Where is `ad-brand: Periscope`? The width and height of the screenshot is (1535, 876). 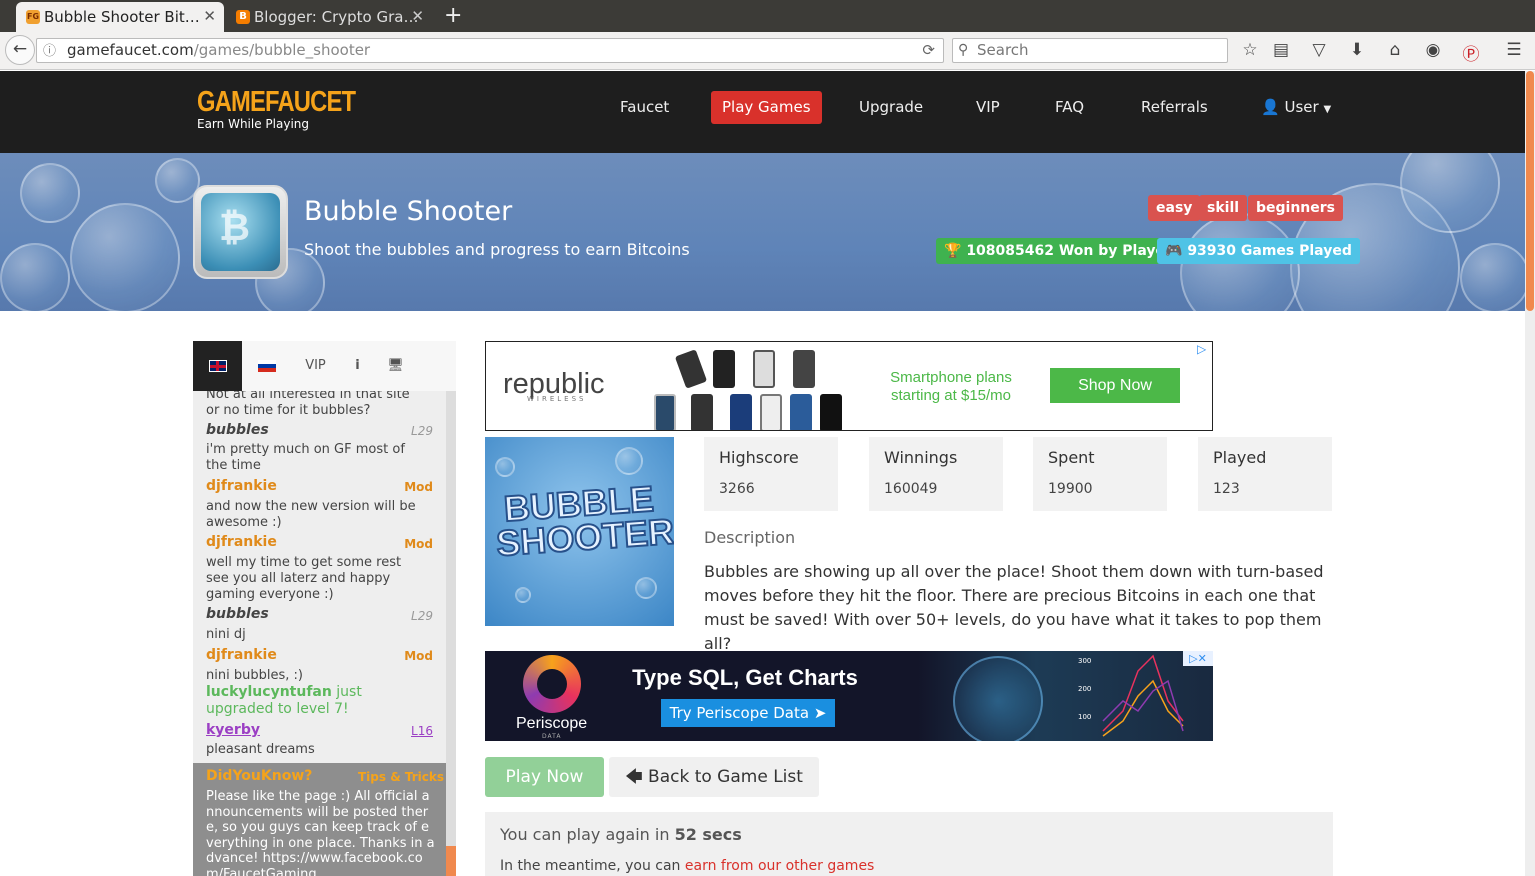 ad-brand: Periscope is located at coordinates (552, 723).